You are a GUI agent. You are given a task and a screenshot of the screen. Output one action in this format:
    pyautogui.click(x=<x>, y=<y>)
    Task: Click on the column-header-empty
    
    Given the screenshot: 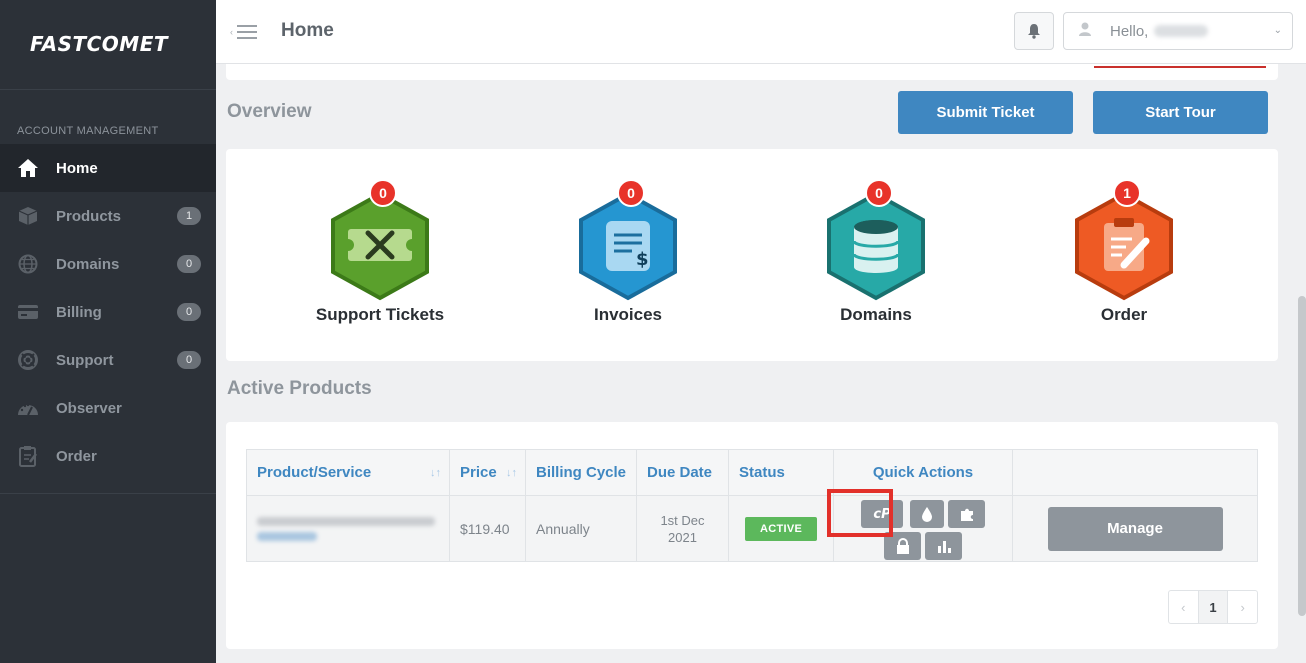 What is the action you would take?
    pyautogui.click(x=1135, y=472)
    